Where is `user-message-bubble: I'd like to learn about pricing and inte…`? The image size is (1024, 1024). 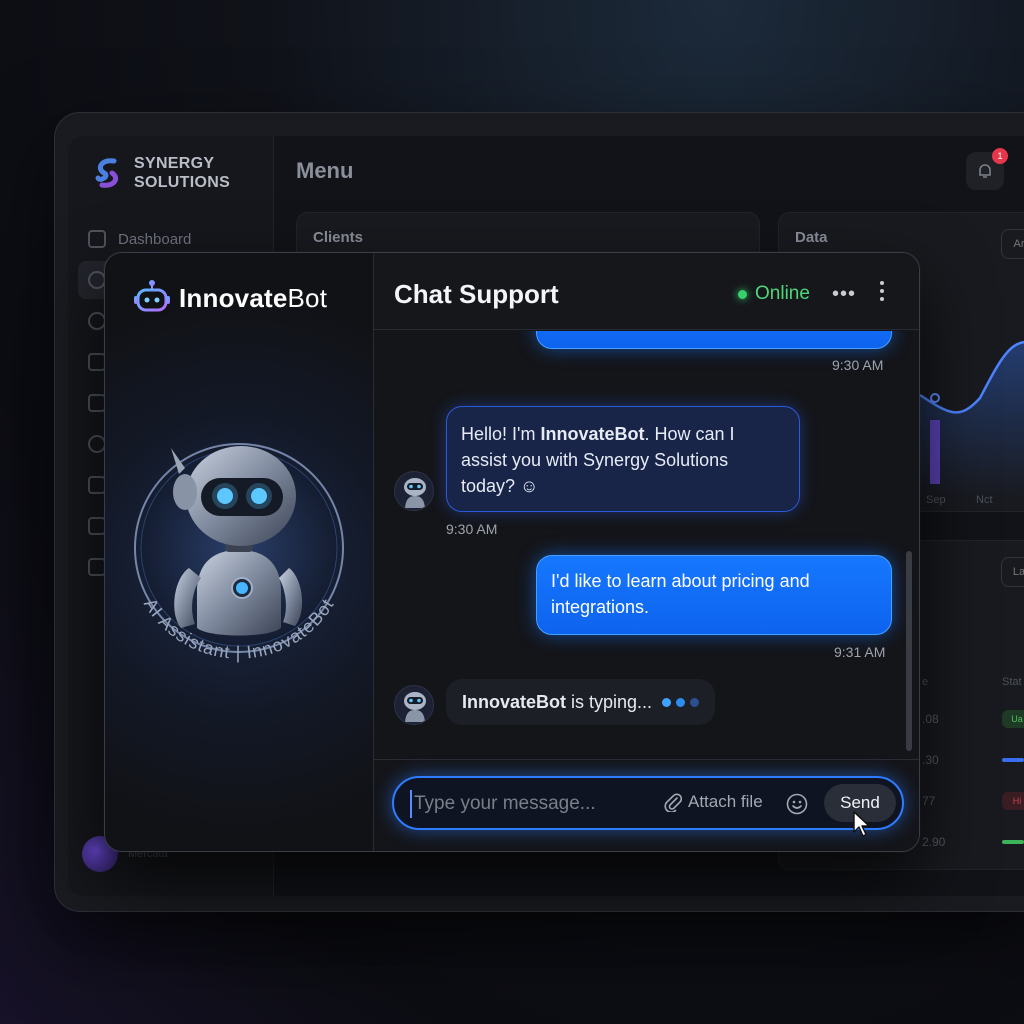
user-message-bubble: I'd like to learn about pricing and inte… is located at coordinates (714, 595).